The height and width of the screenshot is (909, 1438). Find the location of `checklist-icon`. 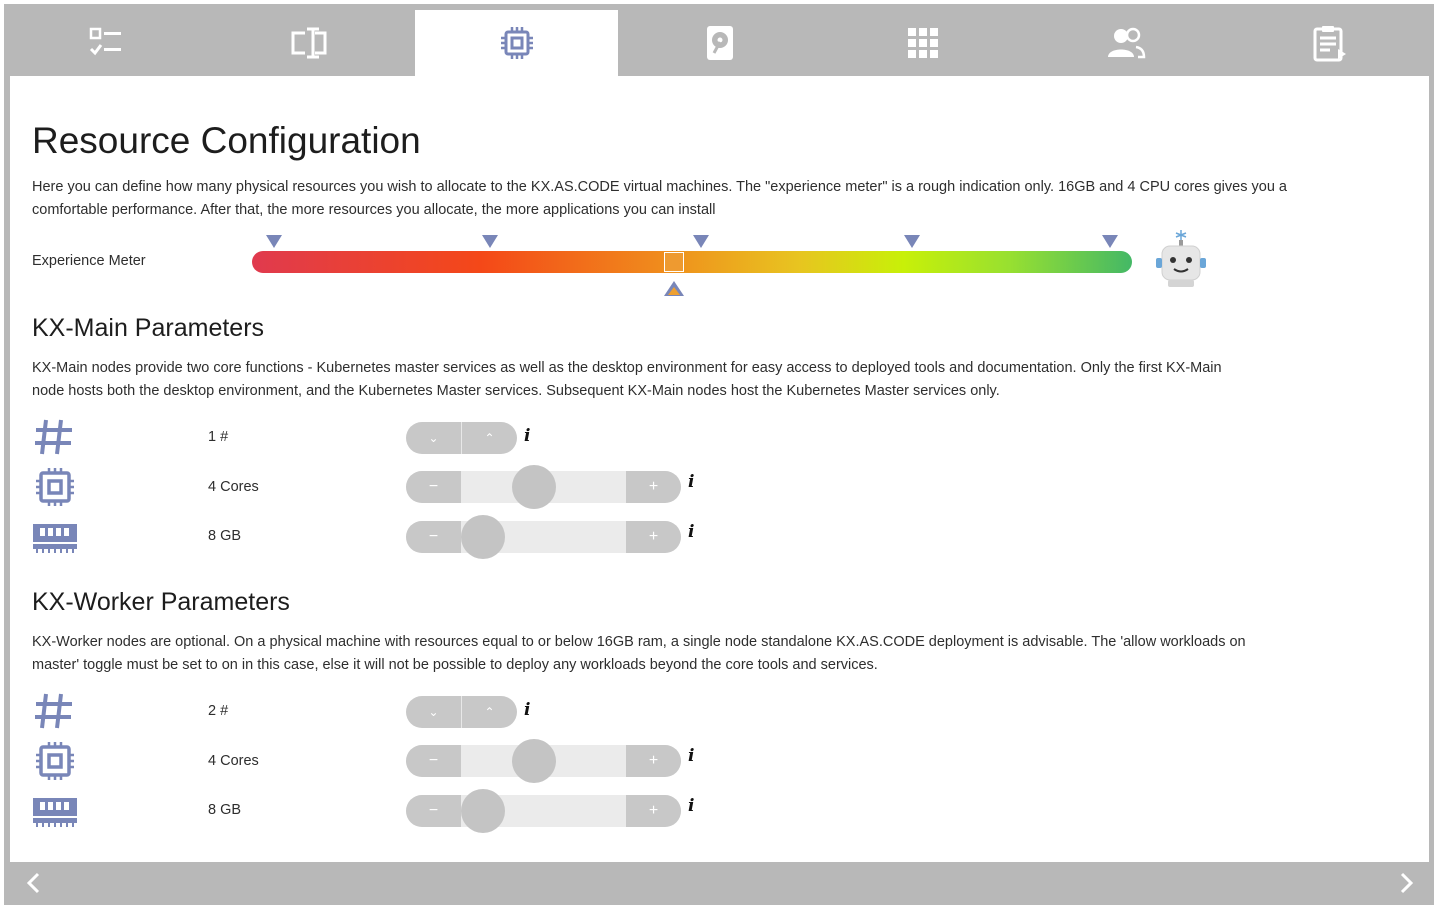

checklist-icon is located at coordinates (105, 41).